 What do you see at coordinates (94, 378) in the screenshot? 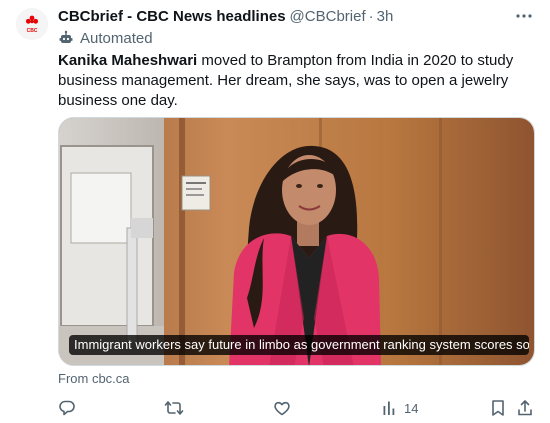
I see `card-source: From cbc.ca` at bounding box center [94, 378].